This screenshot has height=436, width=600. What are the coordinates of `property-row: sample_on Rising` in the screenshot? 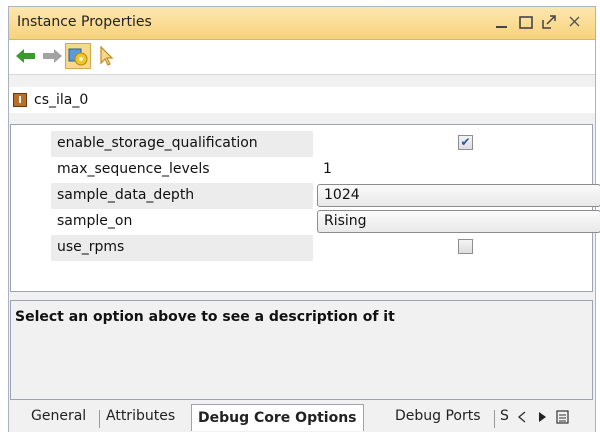 It's located at (305, 222).